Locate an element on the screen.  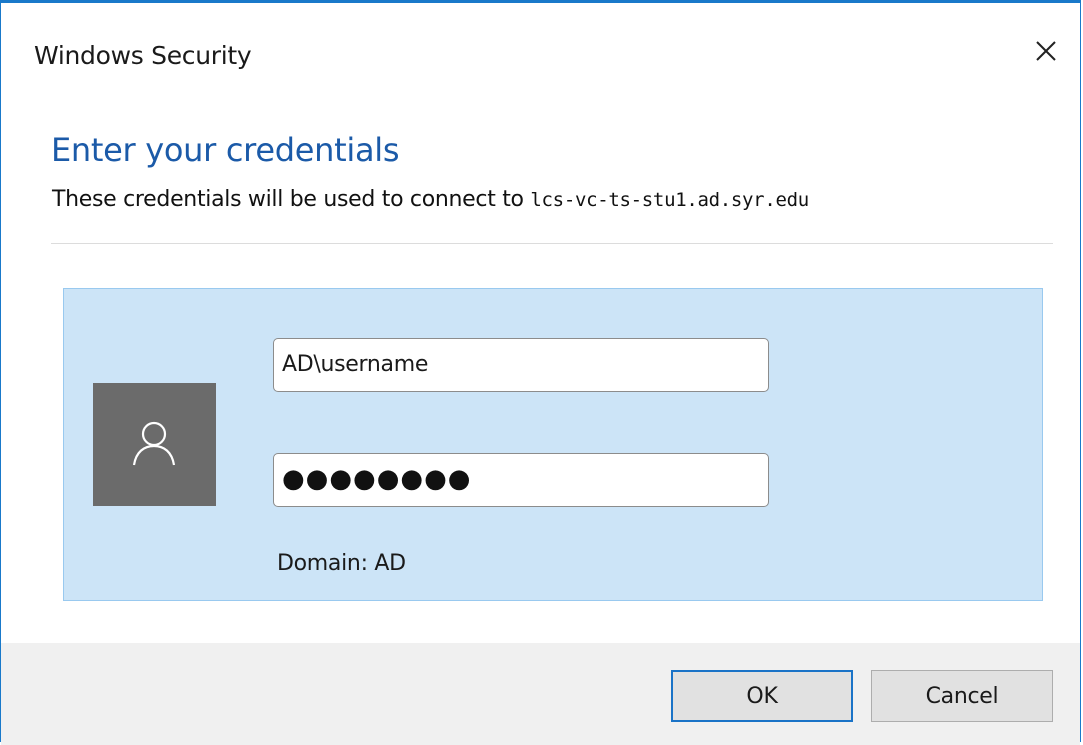
domain-label: Domain: AD is located at coordinates (341, 563).